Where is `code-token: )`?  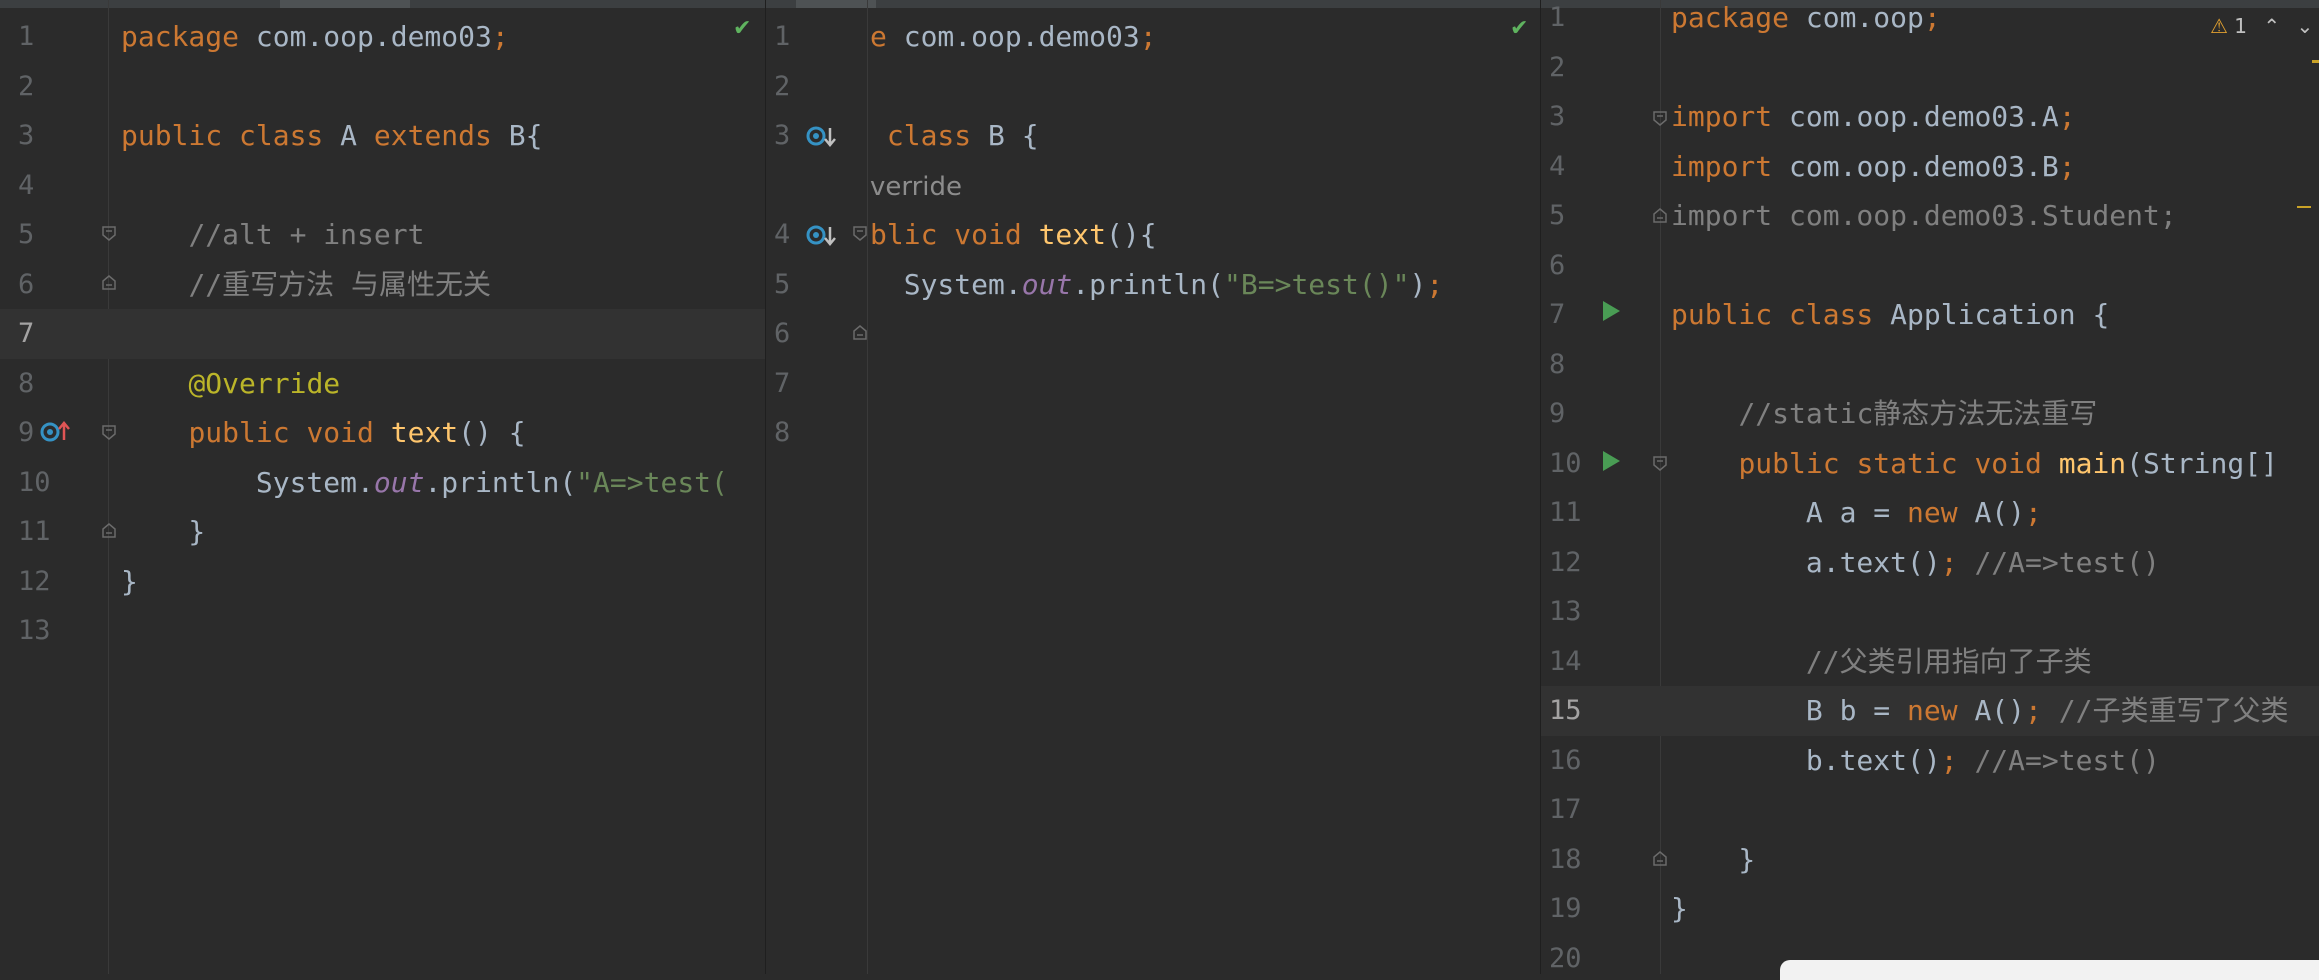 code-token: ) is located at coordinates (1418, 284).